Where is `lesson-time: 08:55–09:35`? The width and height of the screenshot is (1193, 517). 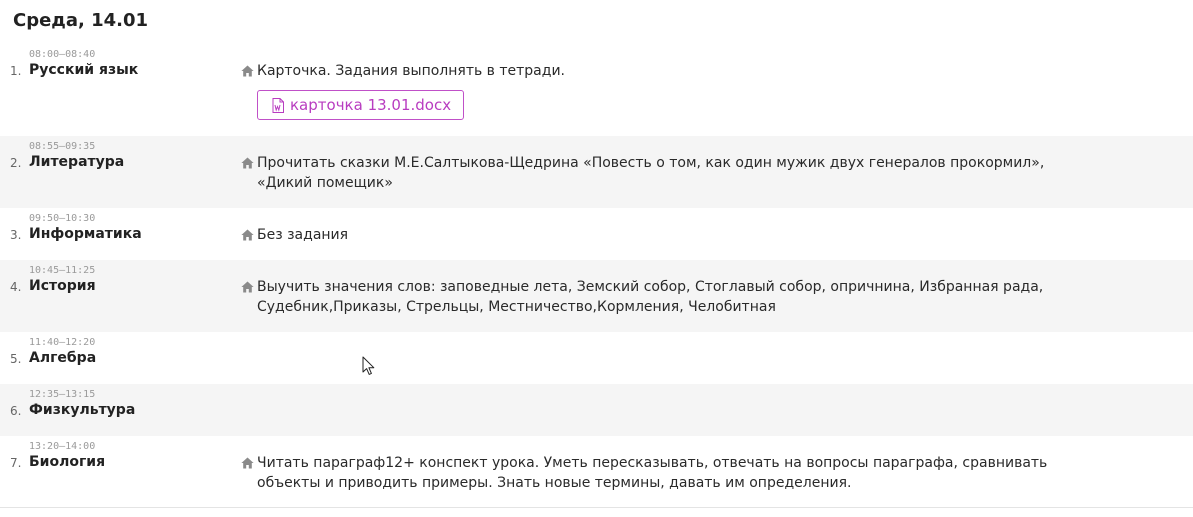 lesson-time: 08:55–09:35 is located at coordinates (62, 146).